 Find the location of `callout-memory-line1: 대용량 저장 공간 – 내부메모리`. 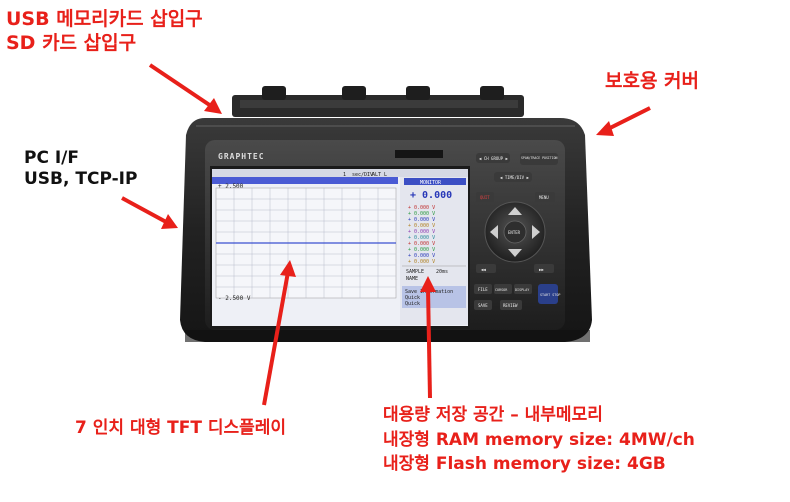

callout-memory-line1: 대용량 저장 공간 – 내부메모리 is located at coordinates (493, 415).